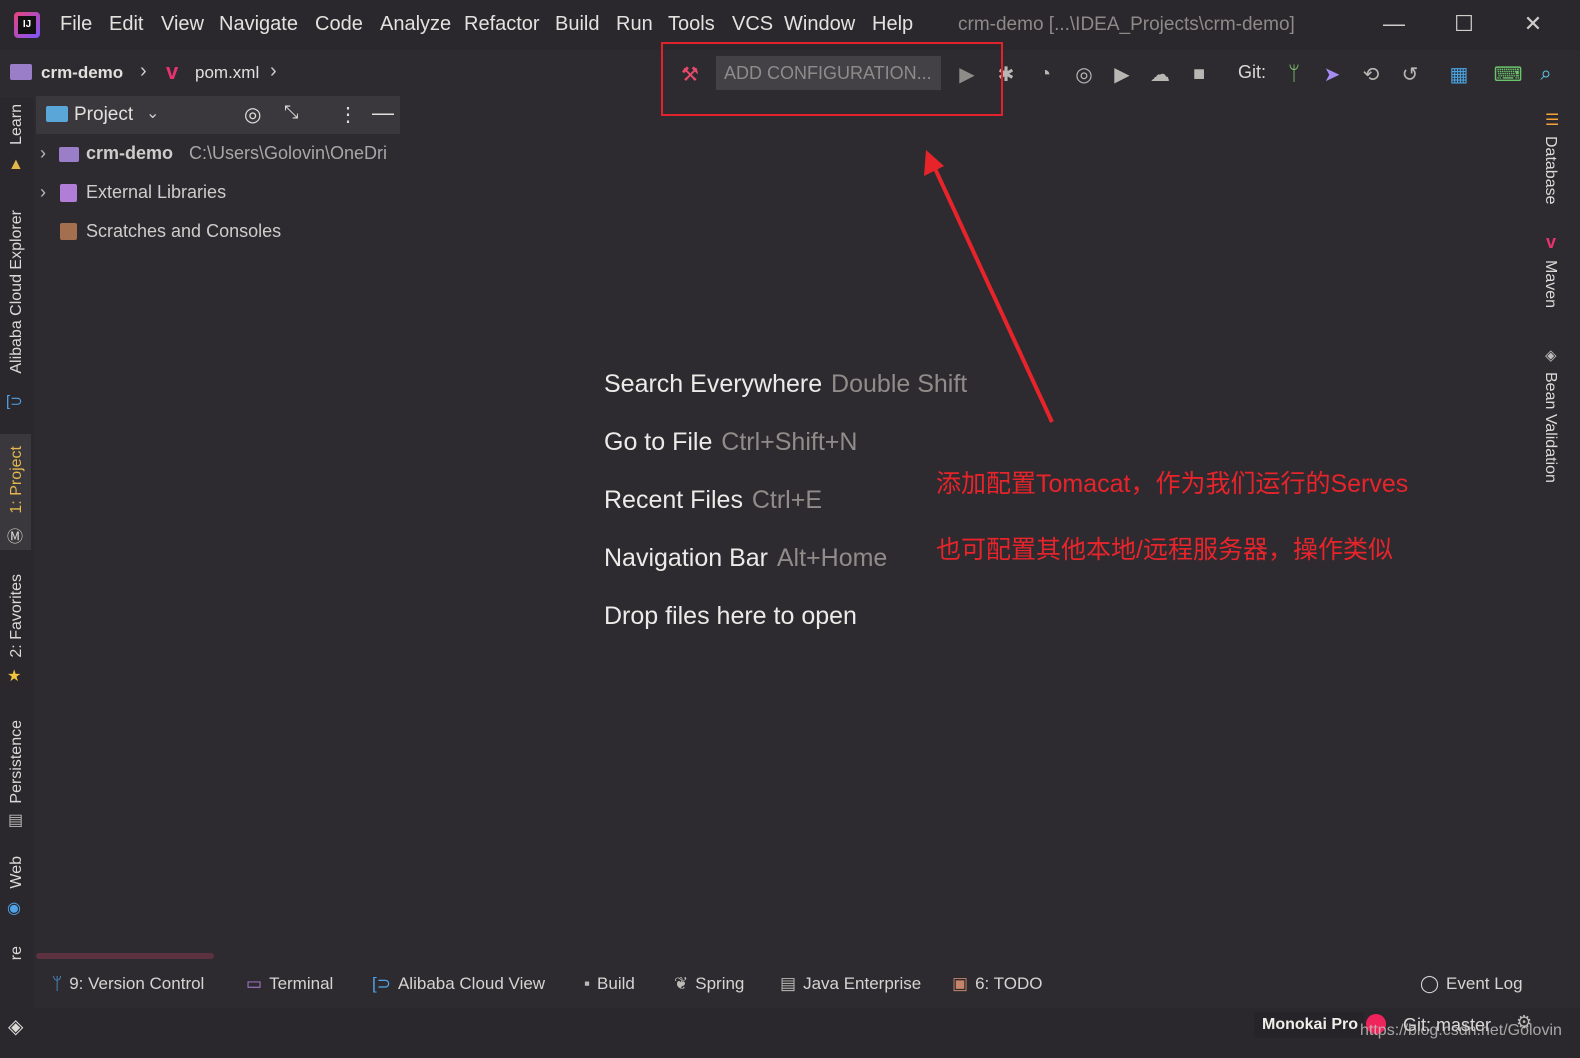 Image resolution: width=1580 pixels, height=1058 pixels. I want to click on chevron-right-icon: ›, so click(143, 71).